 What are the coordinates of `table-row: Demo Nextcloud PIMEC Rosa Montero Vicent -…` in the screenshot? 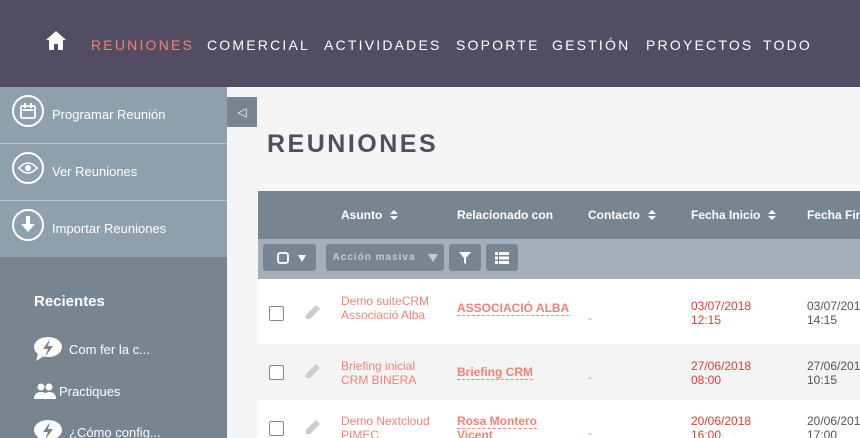 It's located at (559, 419).